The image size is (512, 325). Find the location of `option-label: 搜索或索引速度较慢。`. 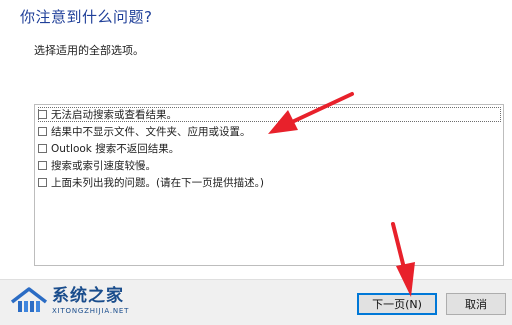

option-label: 搜索或索引速度较慢。 is located at coordinates (103, 166).